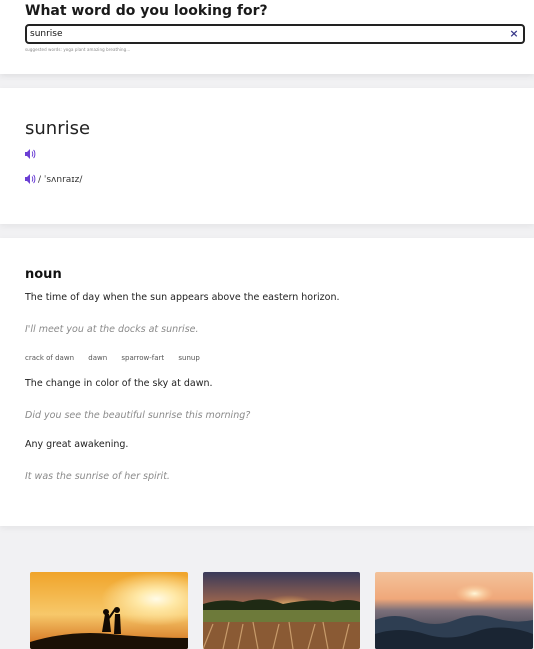 The image size is (534, 649). What do you see at coordinates (454, 610) in the screenshot?
I see `sunrise-image-sea` at bounding box center [454, 610].